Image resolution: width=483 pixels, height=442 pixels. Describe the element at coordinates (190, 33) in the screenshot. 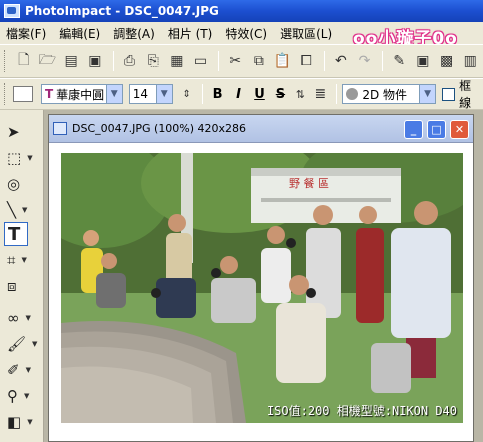

I see `menu-photo: 相片 (T)` at that location.